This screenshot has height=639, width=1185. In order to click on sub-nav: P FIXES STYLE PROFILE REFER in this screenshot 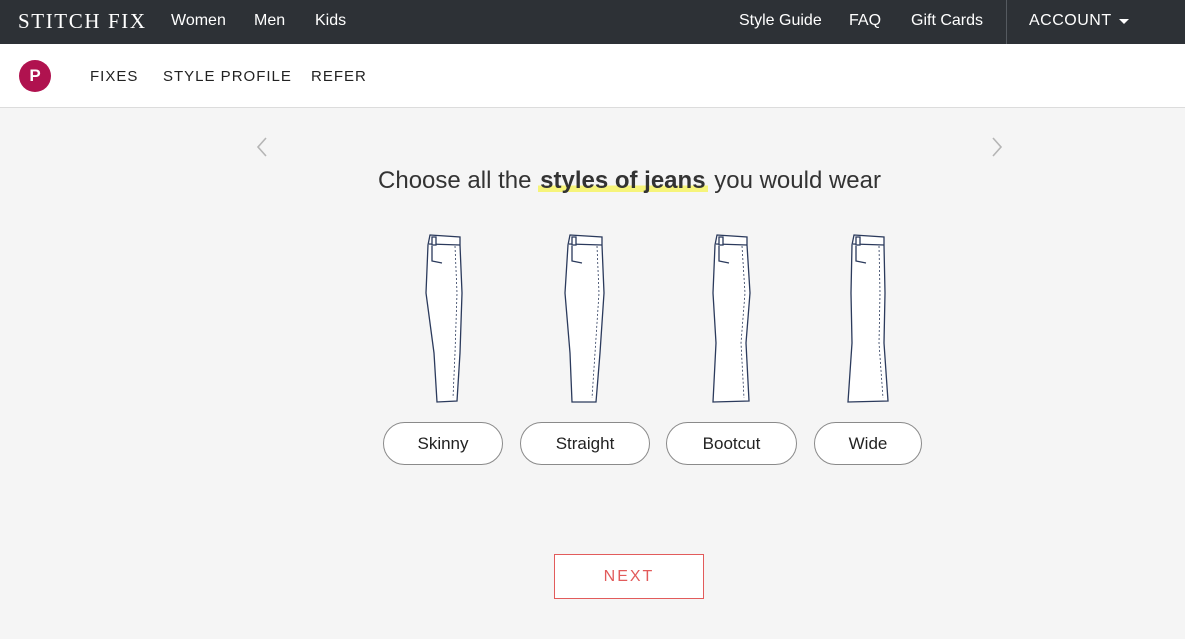, I will do `click(592, 76)`.